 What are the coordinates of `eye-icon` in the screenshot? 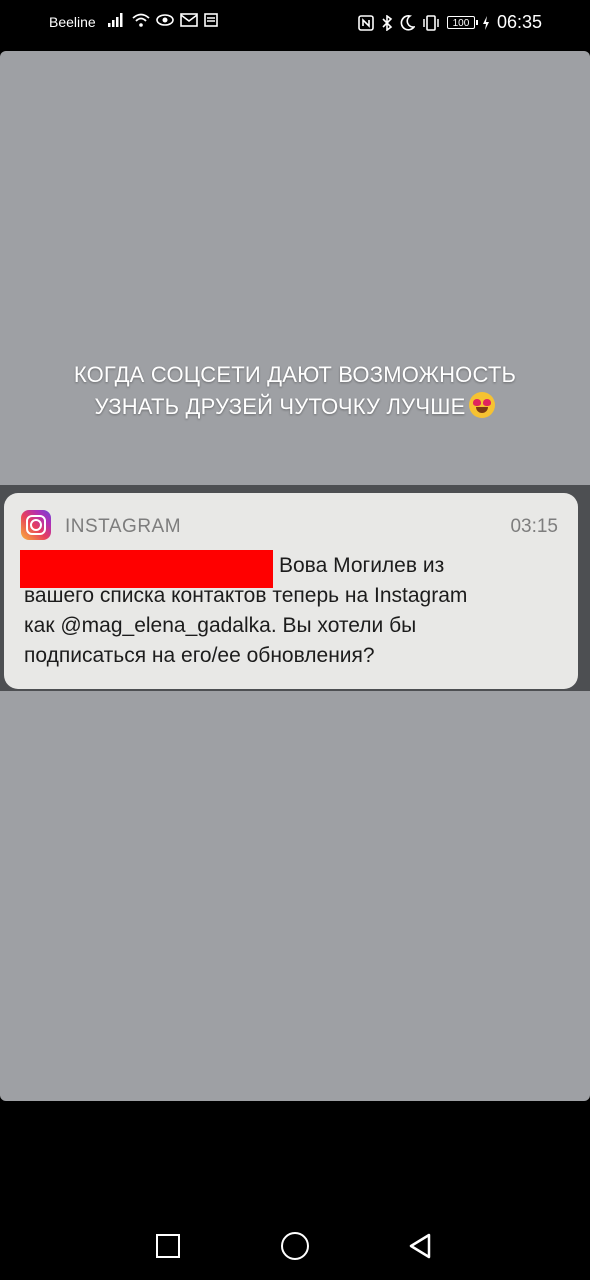 It's located at (165, 20).